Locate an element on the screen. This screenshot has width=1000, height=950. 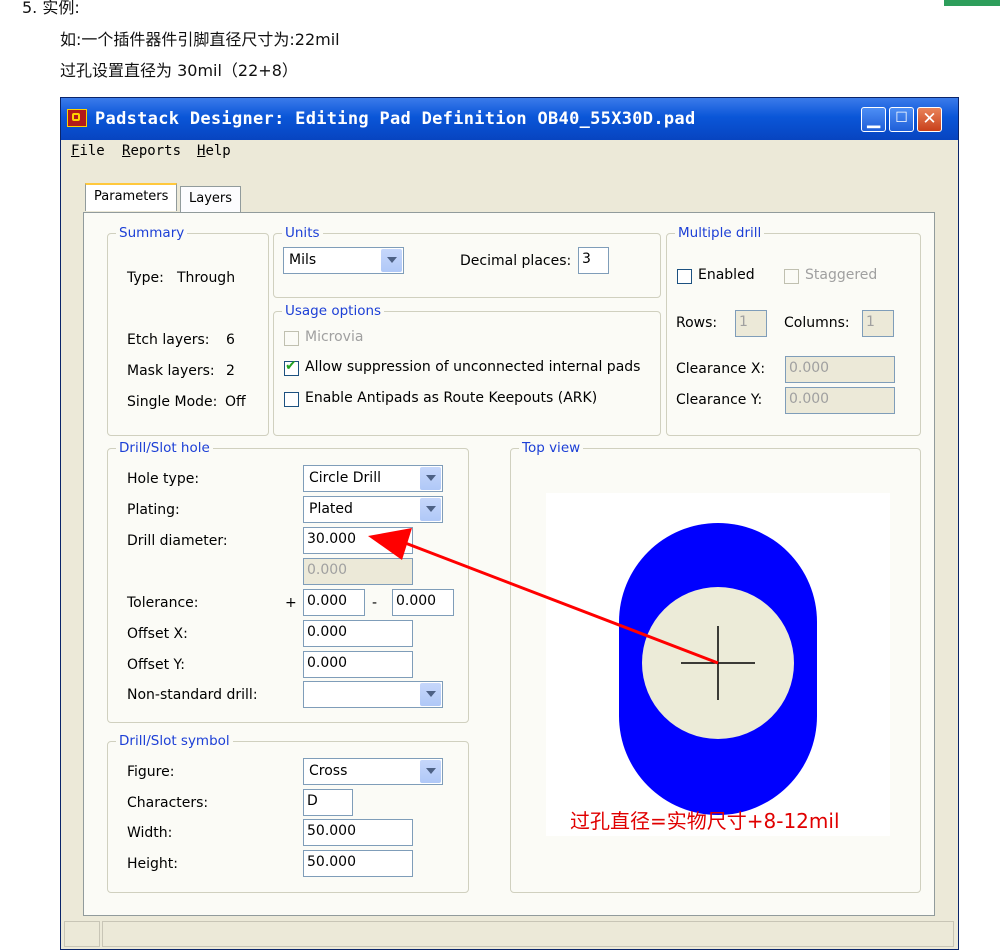
arrow-head is located at coordinates (390, 544).